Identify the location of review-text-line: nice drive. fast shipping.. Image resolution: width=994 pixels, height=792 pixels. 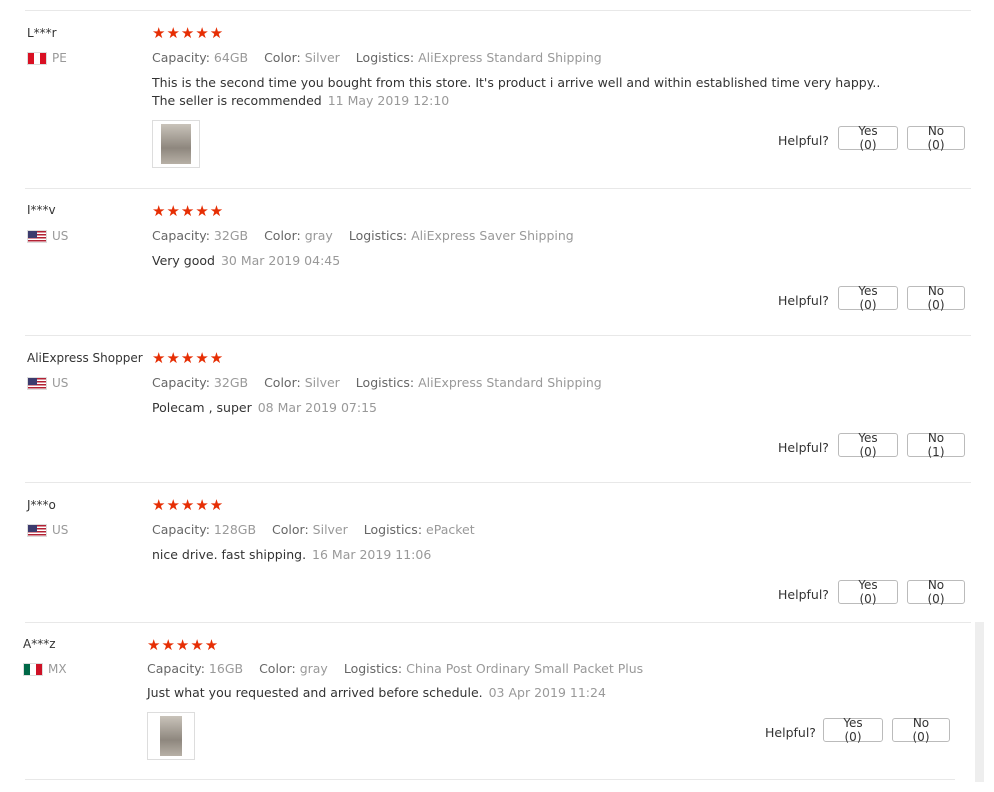
(229, 554).